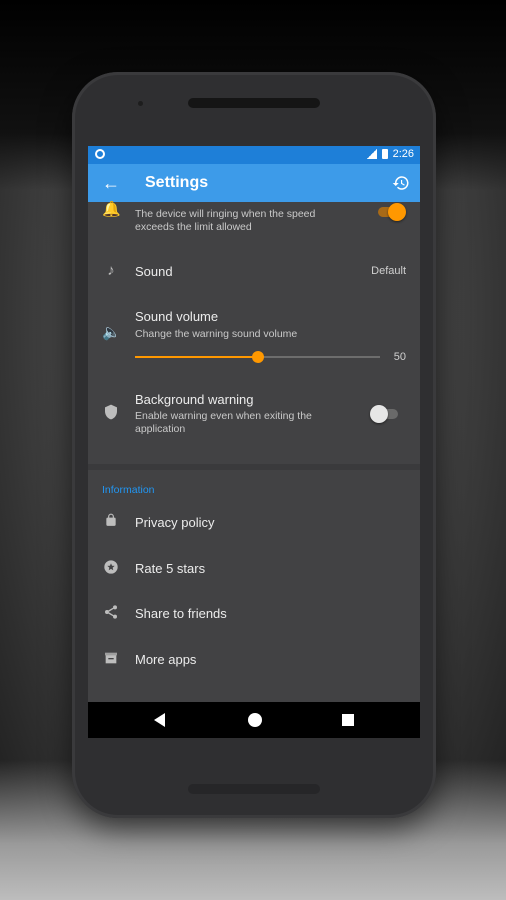  Describe the element at coordinates (175, 522) in the screenshot. I see `list-item-label: Privacy policy` at that location.